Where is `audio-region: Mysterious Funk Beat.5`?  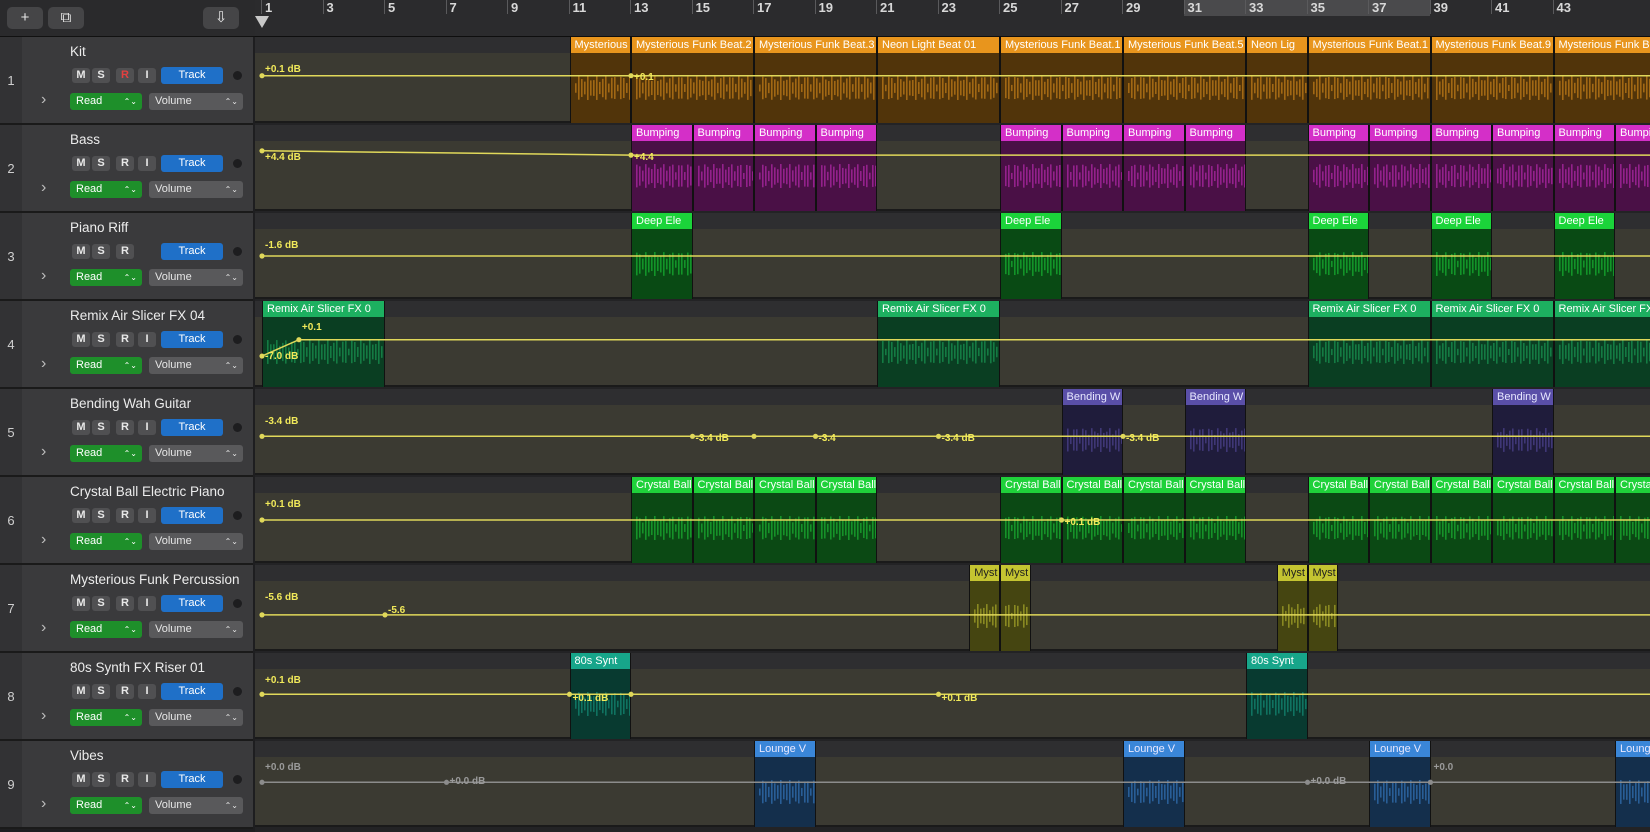 audio-region: Mysterious Funk Beat.5 is located at coordinates (1184, 80).